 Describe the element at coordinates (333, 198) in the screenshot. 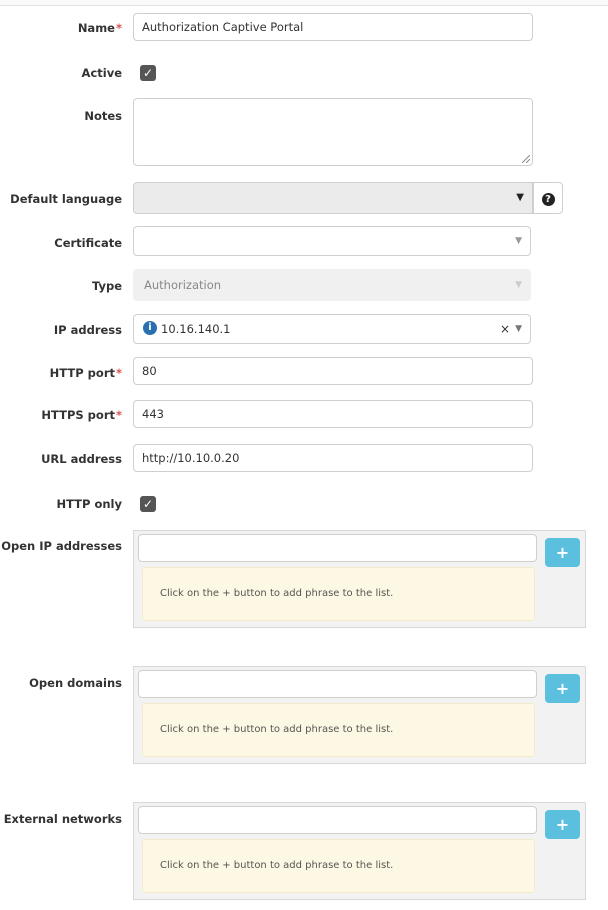

I see `default-language-select: ▼` at that location.